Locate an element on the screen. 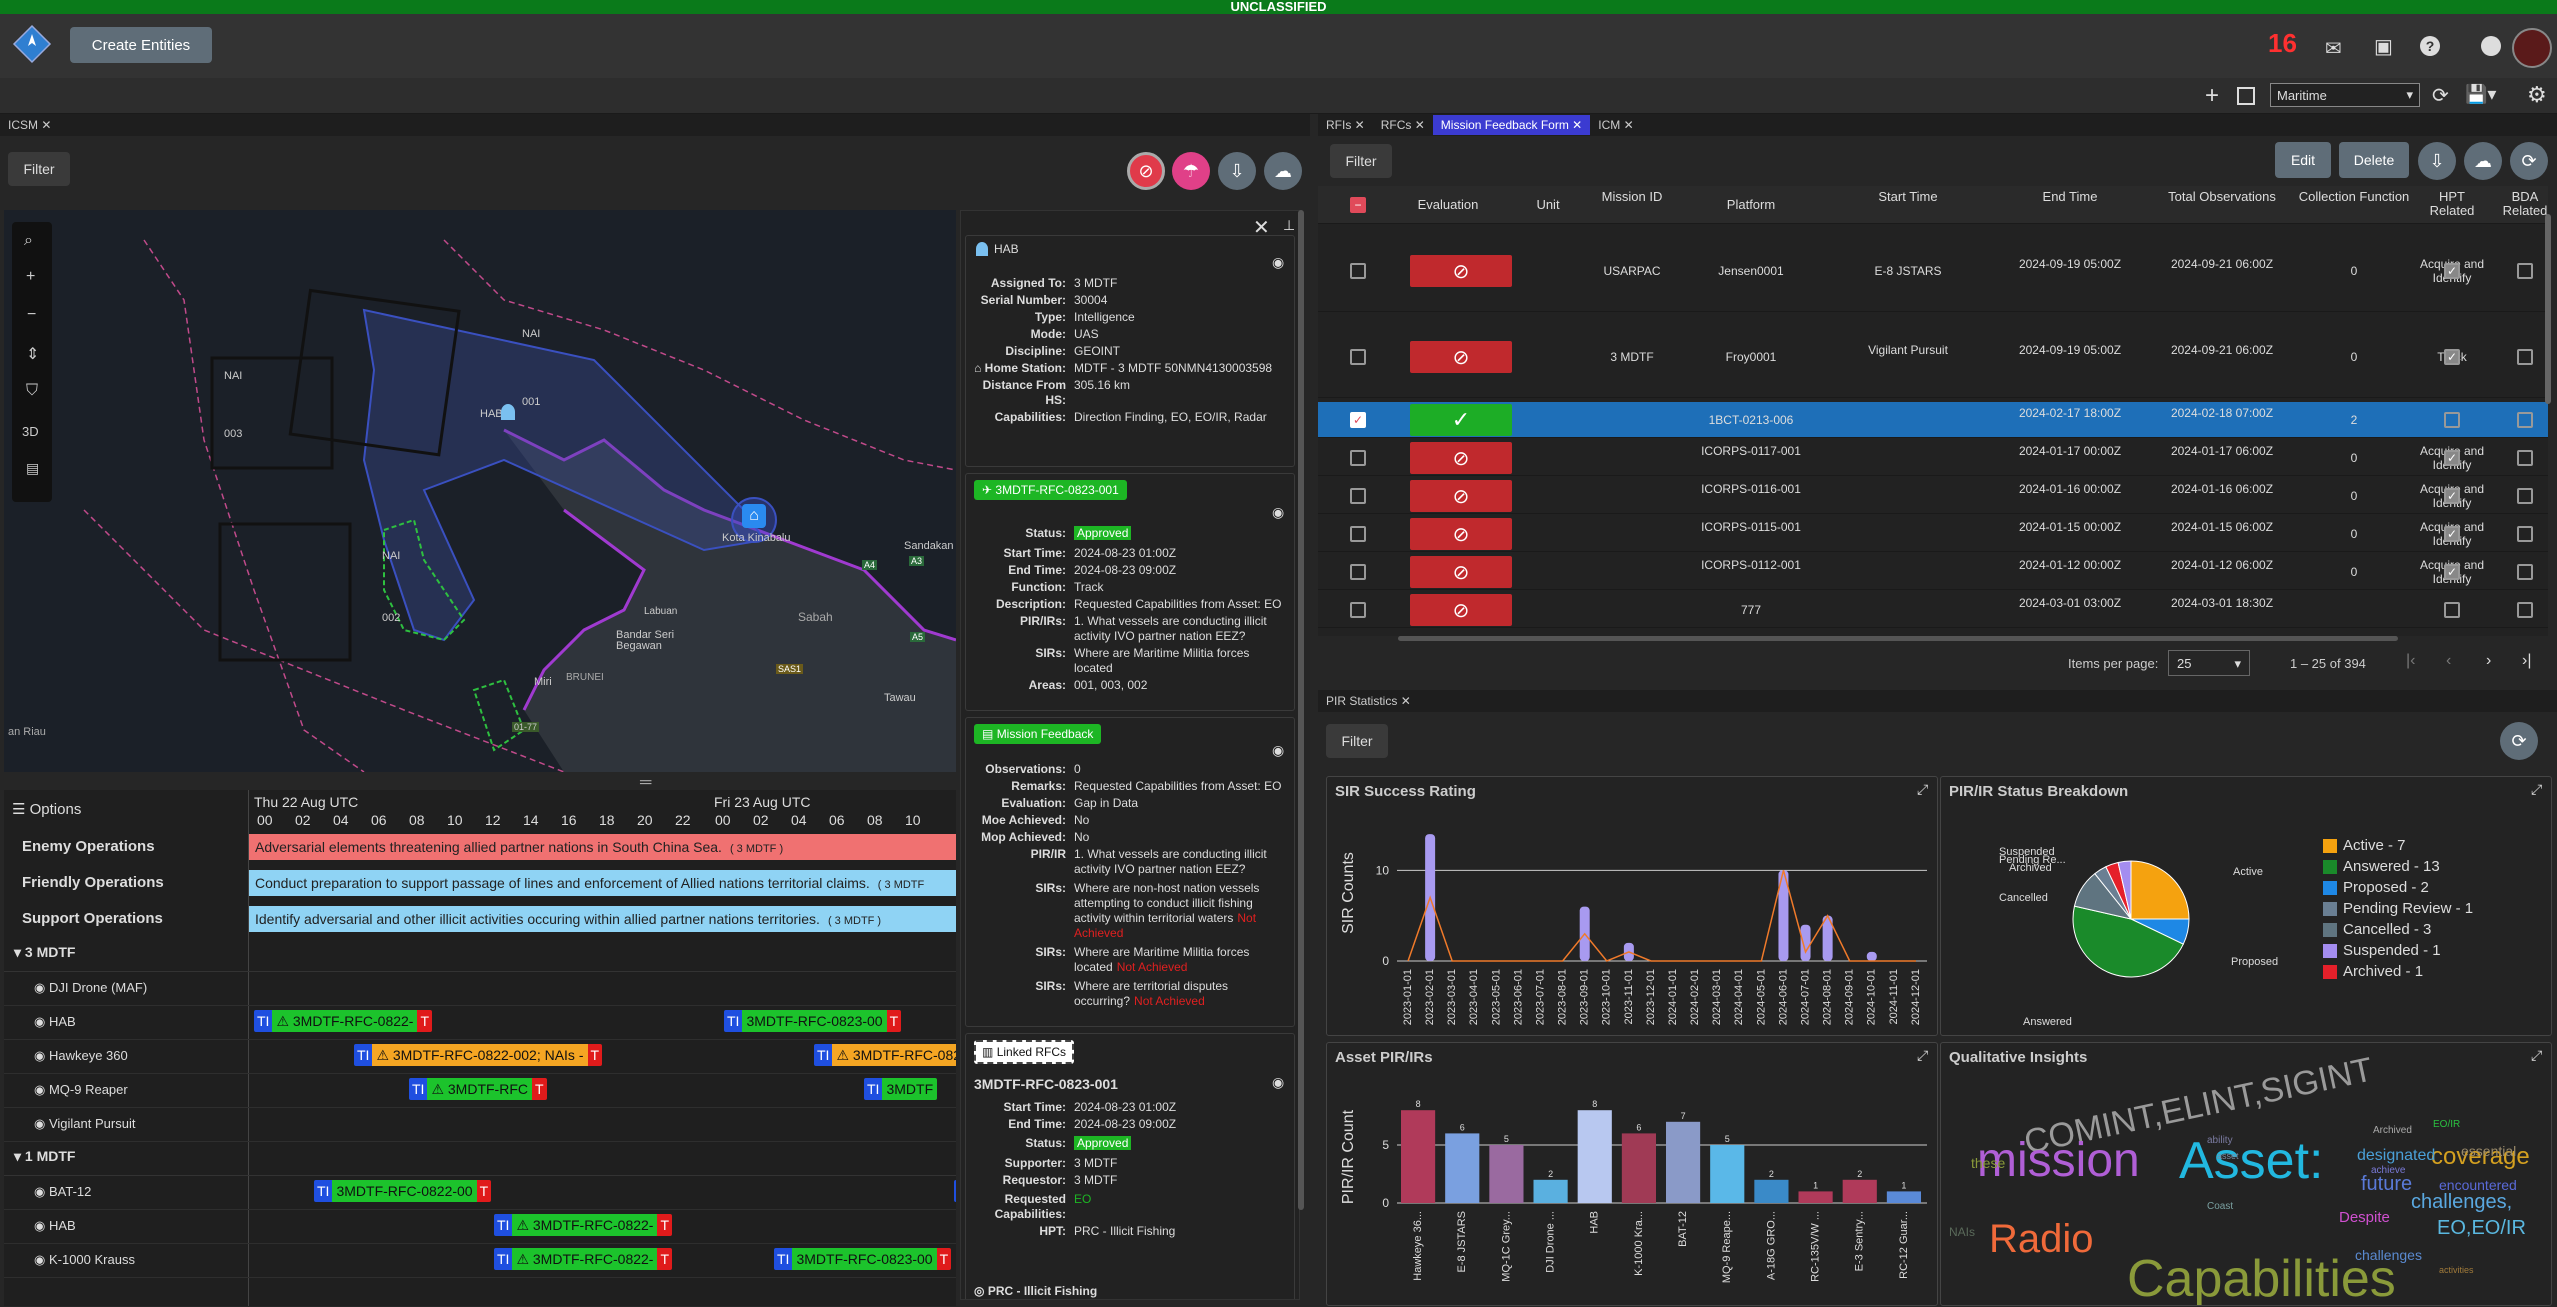 This screenshot has width=2557, height=1307. column-header: Evaluation is located at coordinates (1448, 205).